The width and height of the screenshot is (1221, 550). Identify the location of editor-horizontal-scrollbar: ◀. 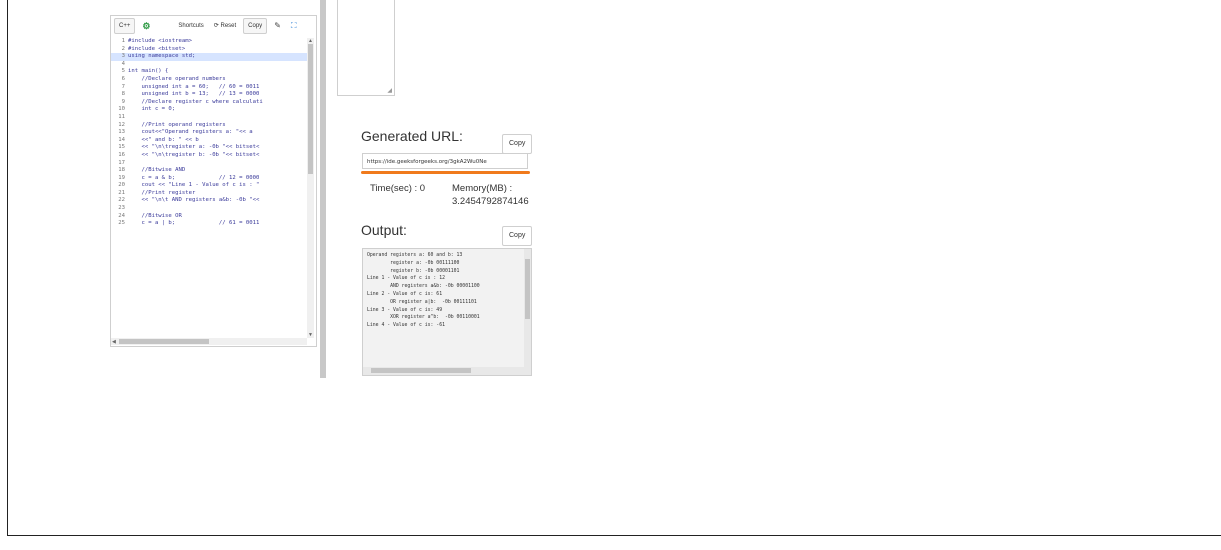
(209, 341).